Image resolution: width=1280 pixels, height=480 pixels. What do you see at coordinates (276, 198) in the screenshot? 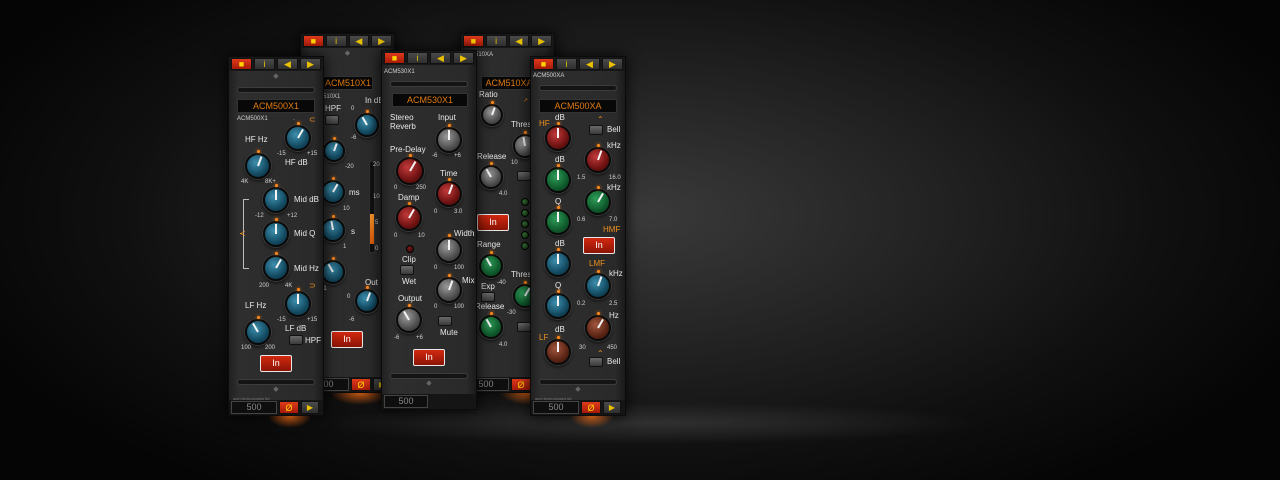
I see `mid-db-knob` at bounding box center [276, 198].